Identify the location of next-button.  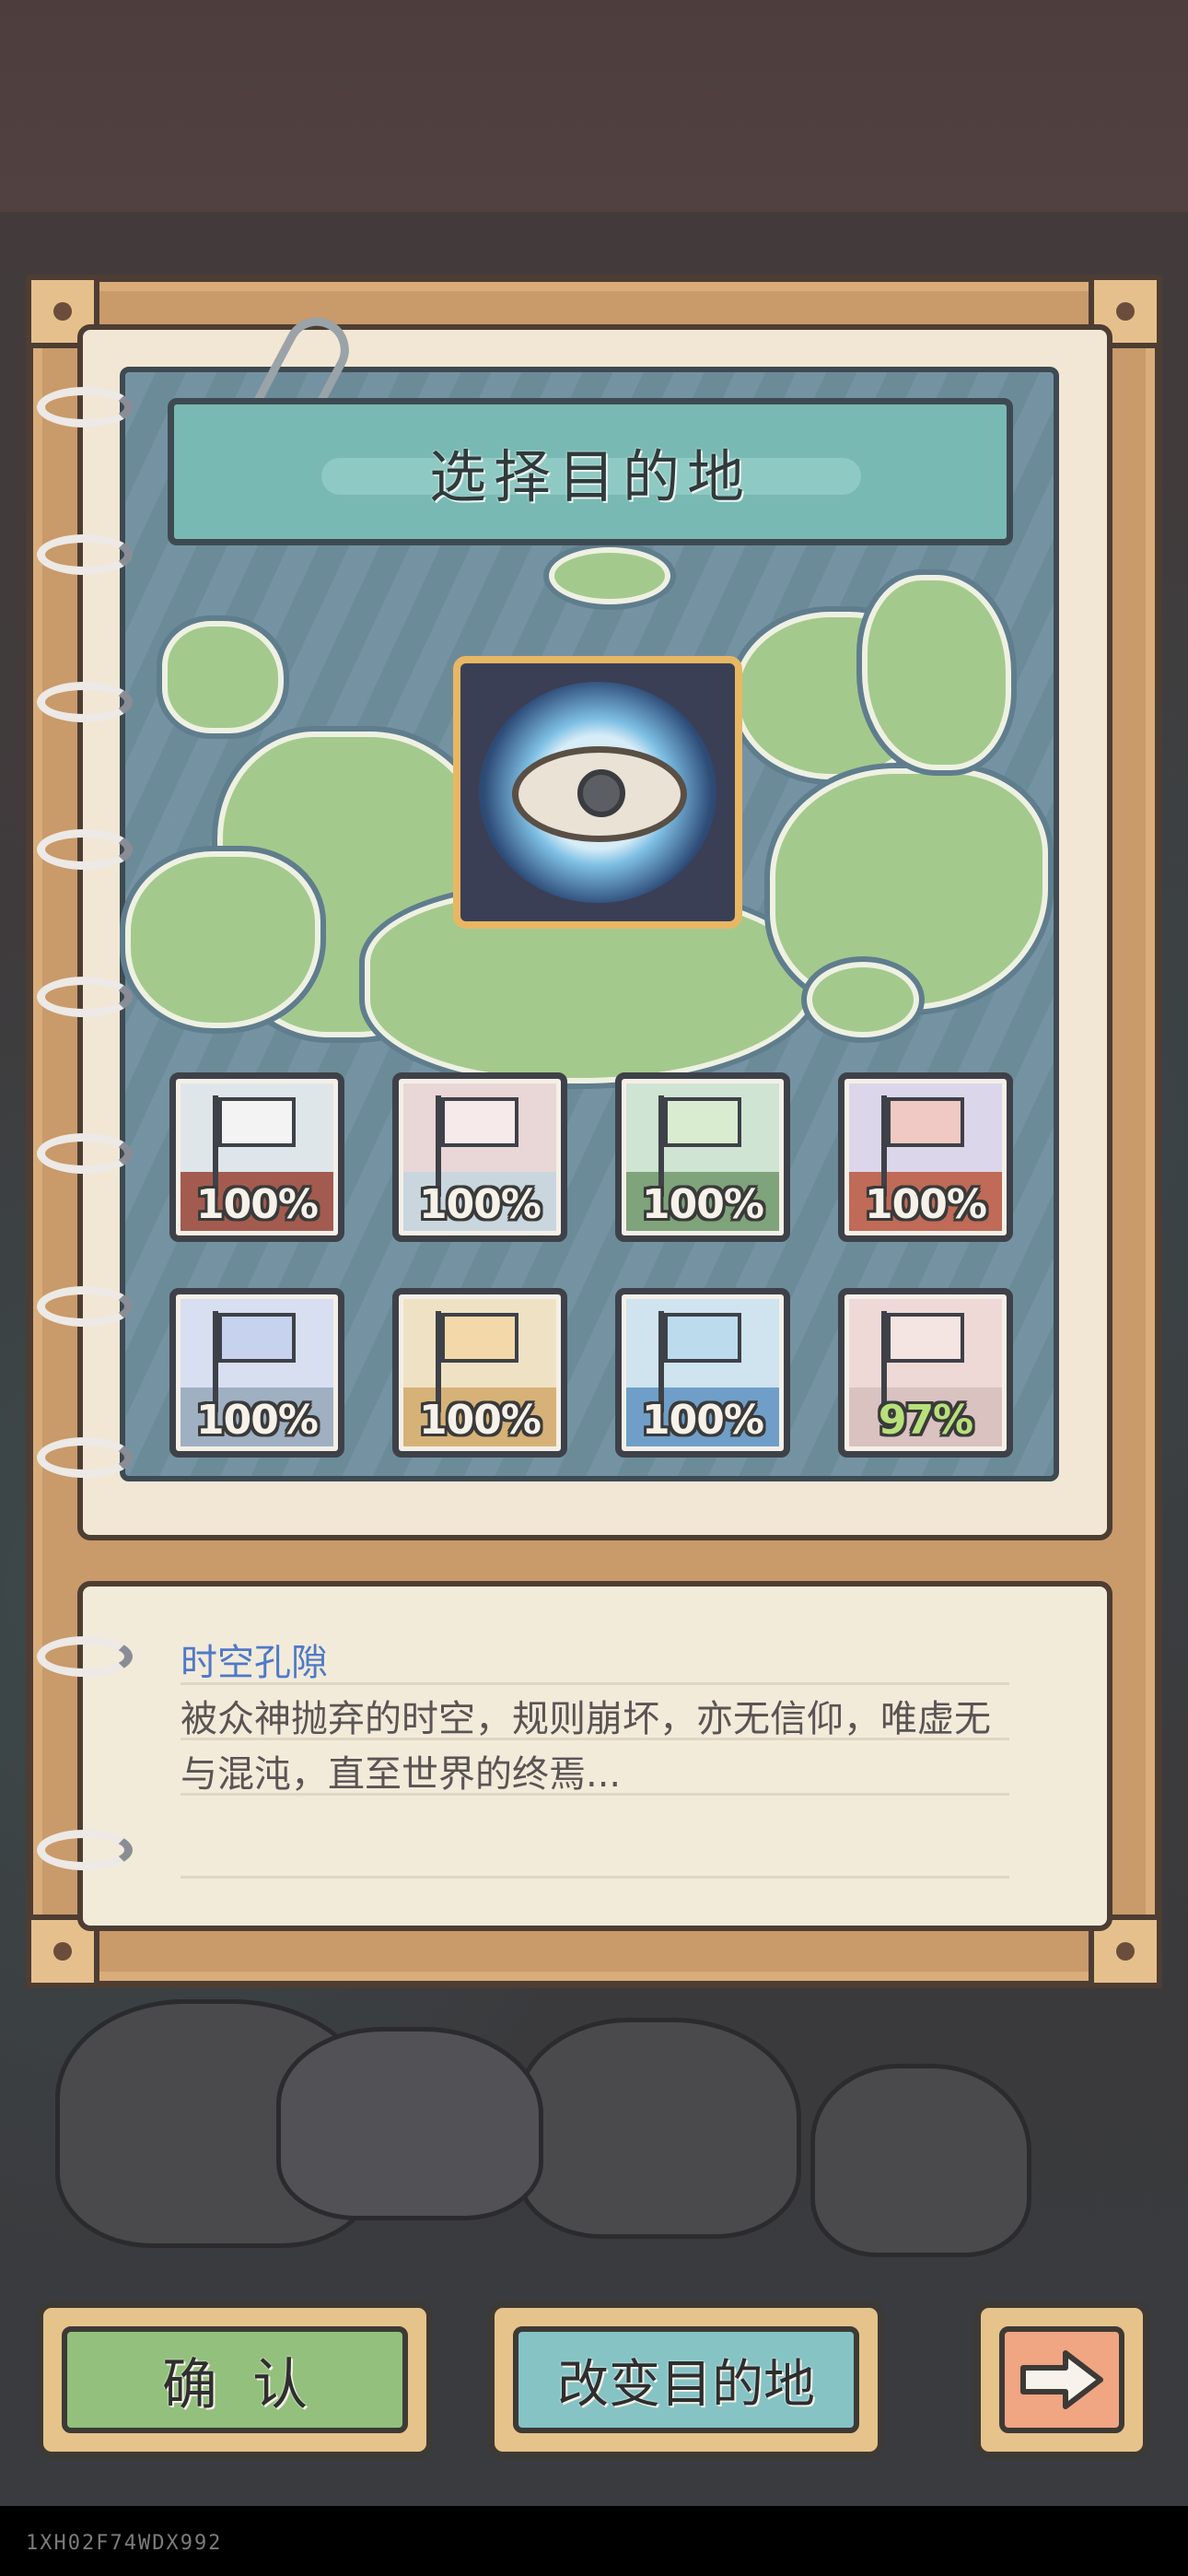
(1061, 2379).